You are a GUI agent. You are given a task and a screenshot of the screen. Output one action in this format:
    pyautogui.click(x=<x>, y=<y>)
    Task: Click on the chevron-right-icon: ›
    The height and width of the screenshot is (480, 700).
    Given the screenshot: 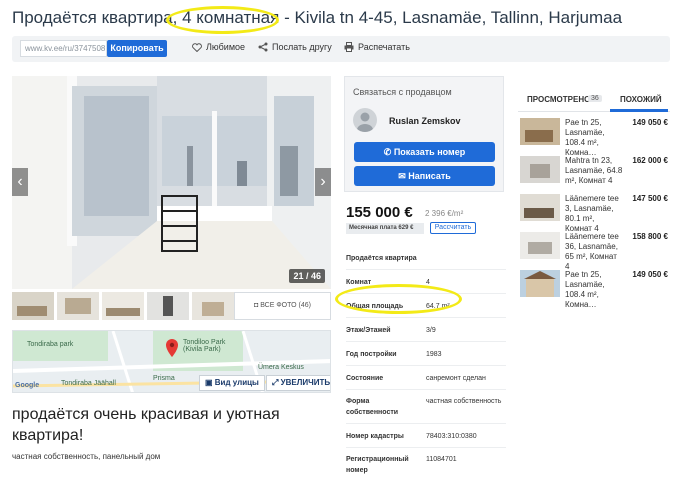 What is the action you would take?
    pyautogui.click(x=323, y=181)
    